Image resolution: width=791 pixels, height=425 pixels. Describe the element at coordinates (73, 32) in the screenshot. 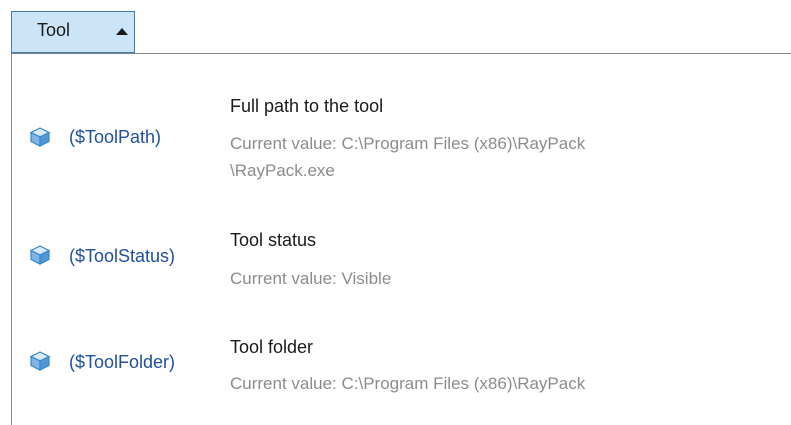

I see `tool-dropdown-button: Tool` at that location.